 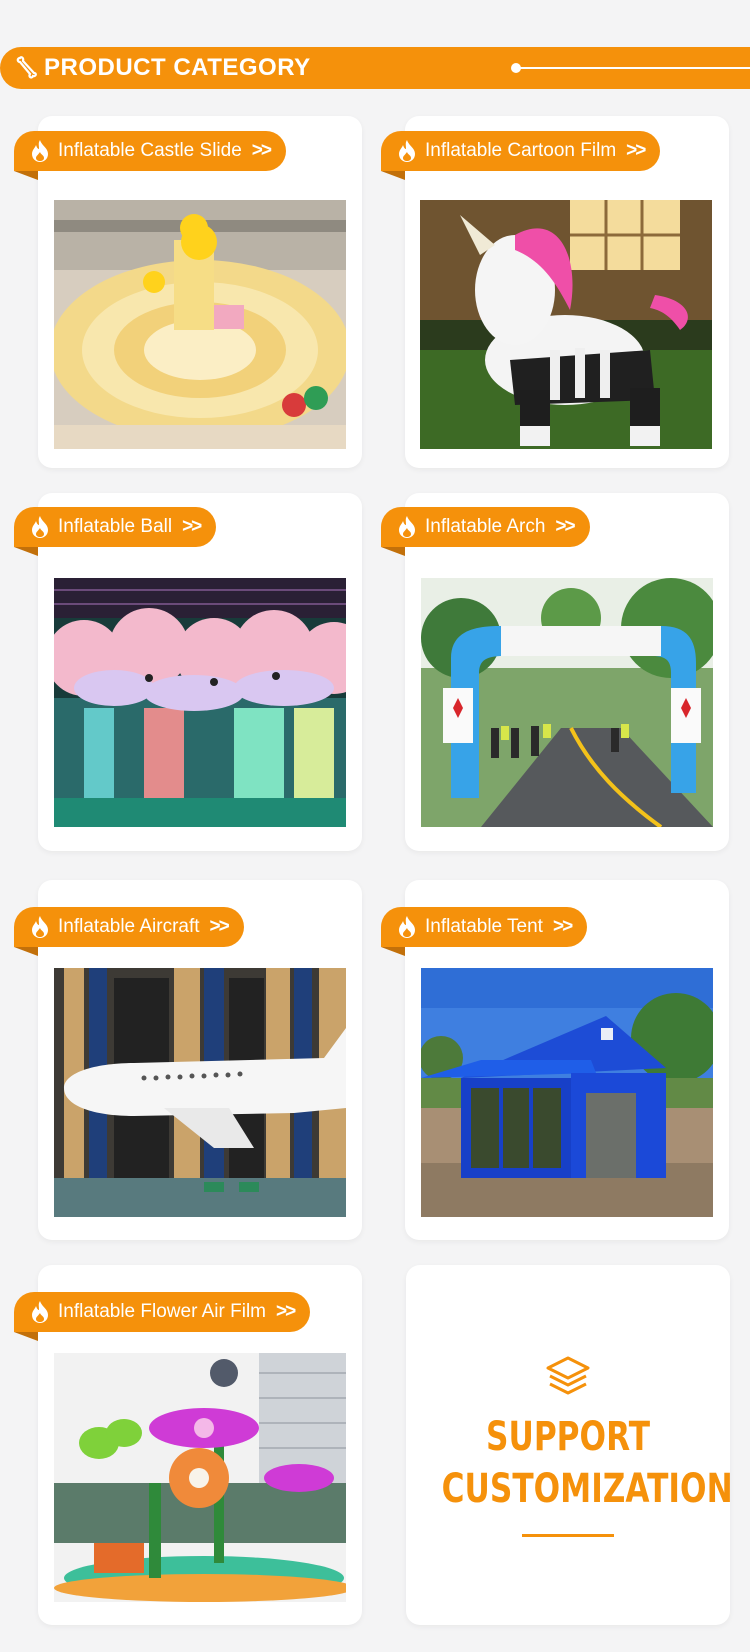 I want to click on category-card-arch: Inflatable Arch >>, so click(x=555, y=672).